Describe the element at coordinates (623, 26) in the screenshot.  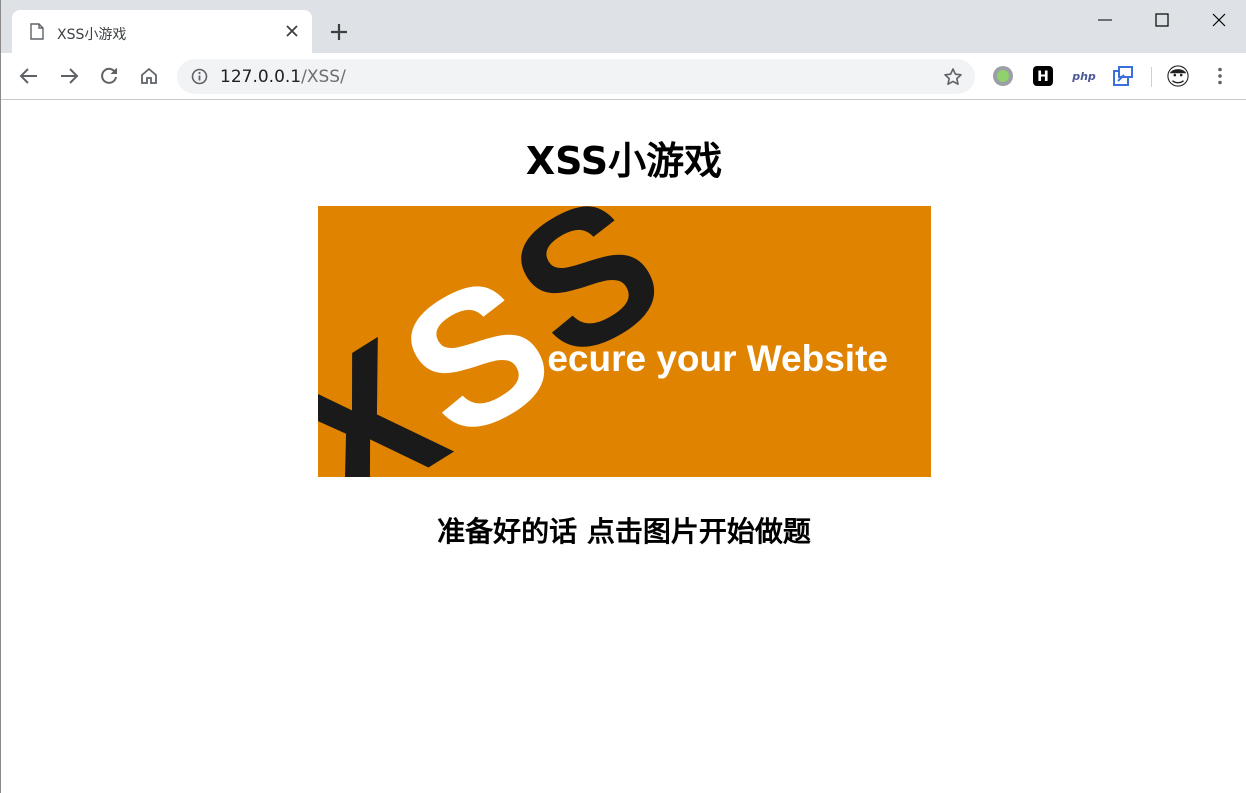
I see `tab-strip: XSS小游戏` at that location.